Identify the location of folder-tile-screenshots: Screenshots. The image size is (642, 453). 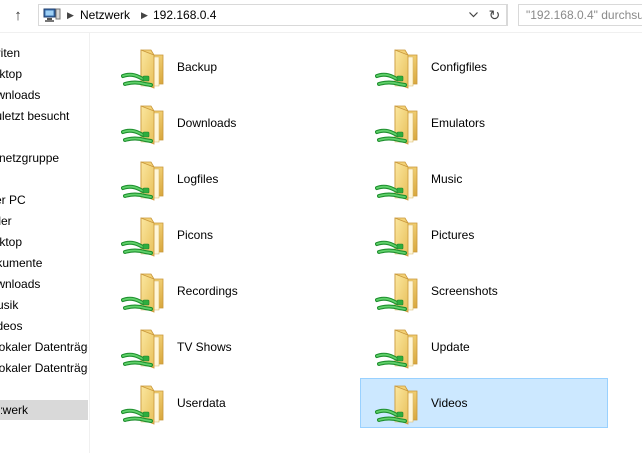
(484, 291).